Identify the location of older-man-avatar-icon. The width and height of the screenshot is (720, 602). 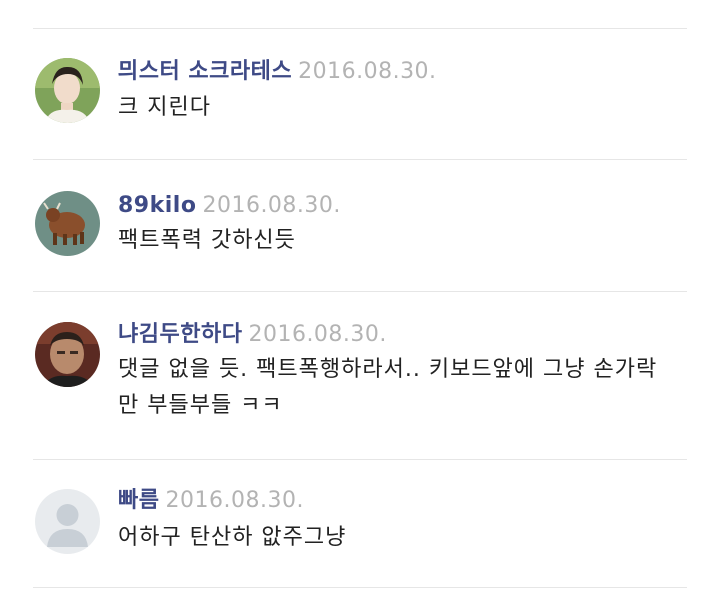
(67, 354).